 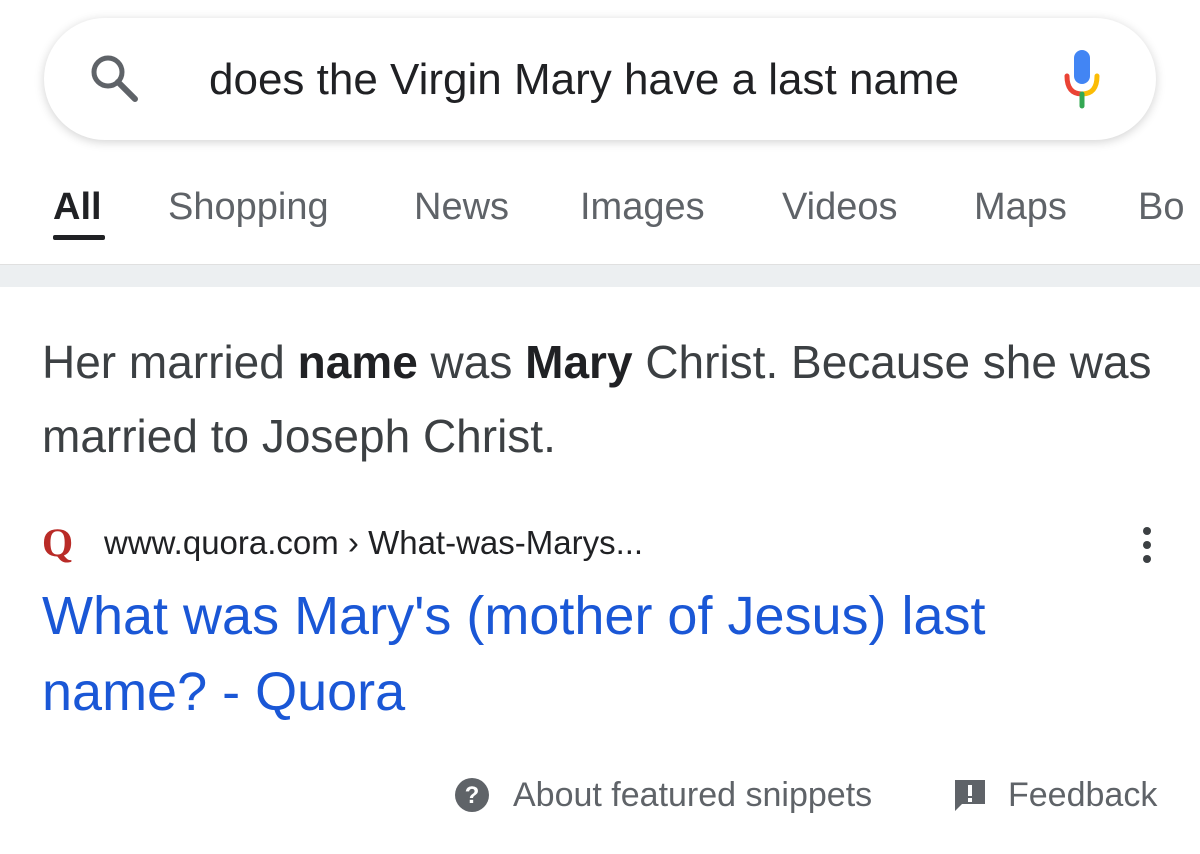 What do you see at coordinates (1147, 545) in the screenshot?
I see `more-vert-icon` at bounding box center [1147, 545].